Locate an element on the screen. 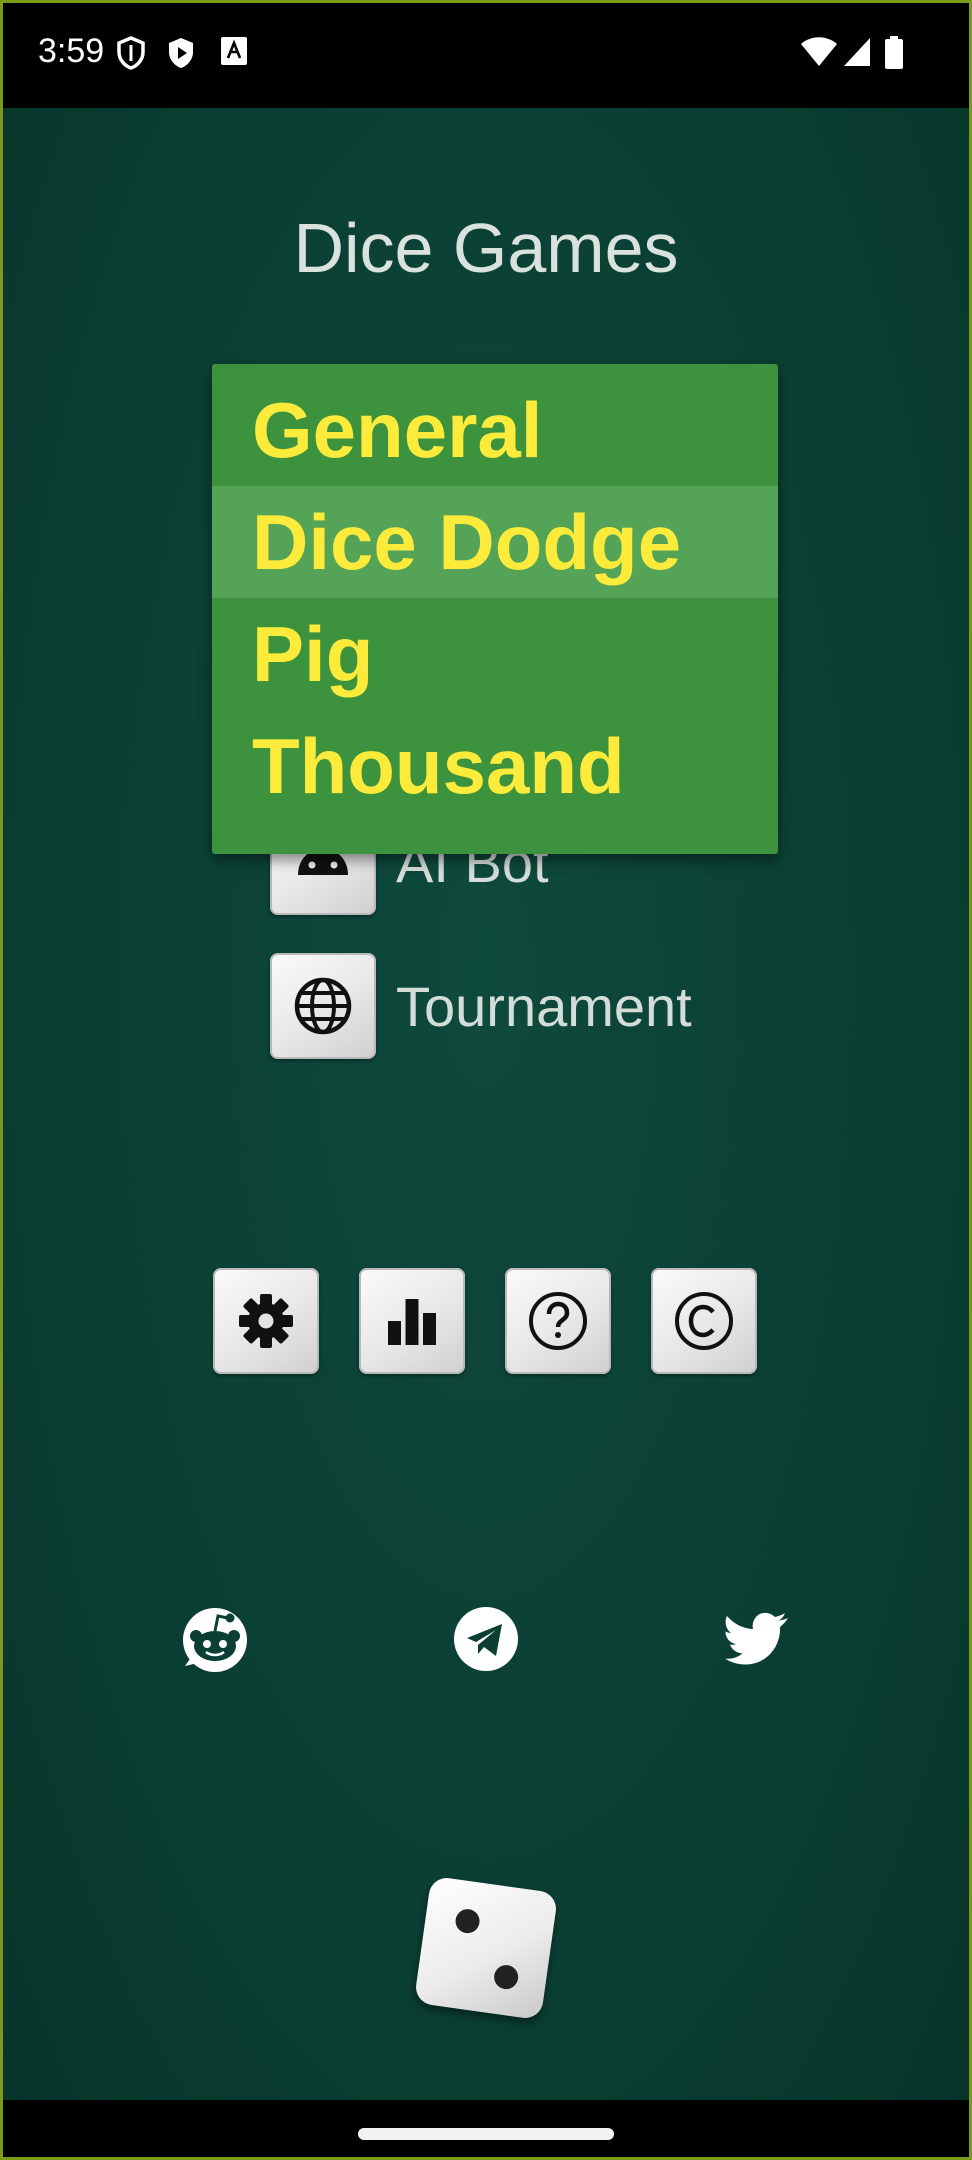  menu-item-general: General is located at coordinates (495, 430).